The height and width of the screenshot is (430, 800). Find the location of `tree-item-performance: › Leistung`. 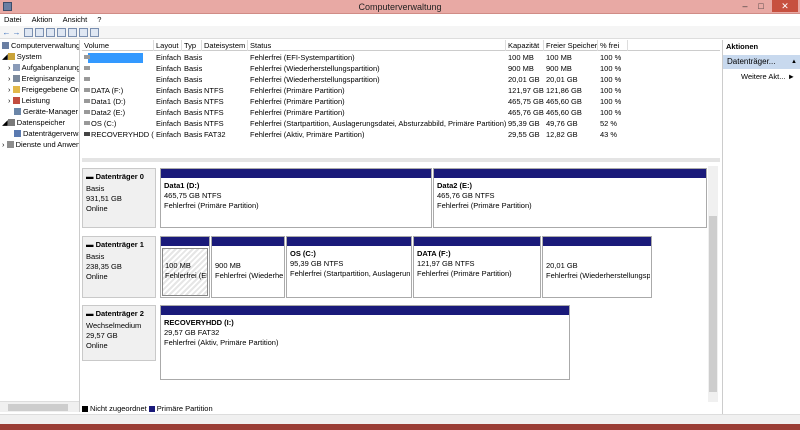

tree-item-performance: › Leistung is located at coordinates (43, 101).